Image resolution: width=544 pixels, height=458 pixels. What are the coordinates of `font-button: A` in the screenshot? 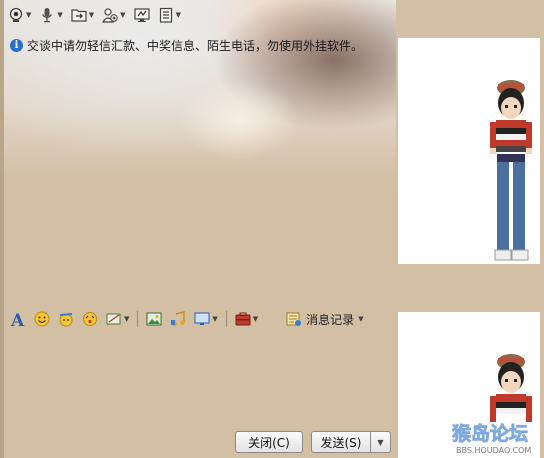 It's located at (18, 319).